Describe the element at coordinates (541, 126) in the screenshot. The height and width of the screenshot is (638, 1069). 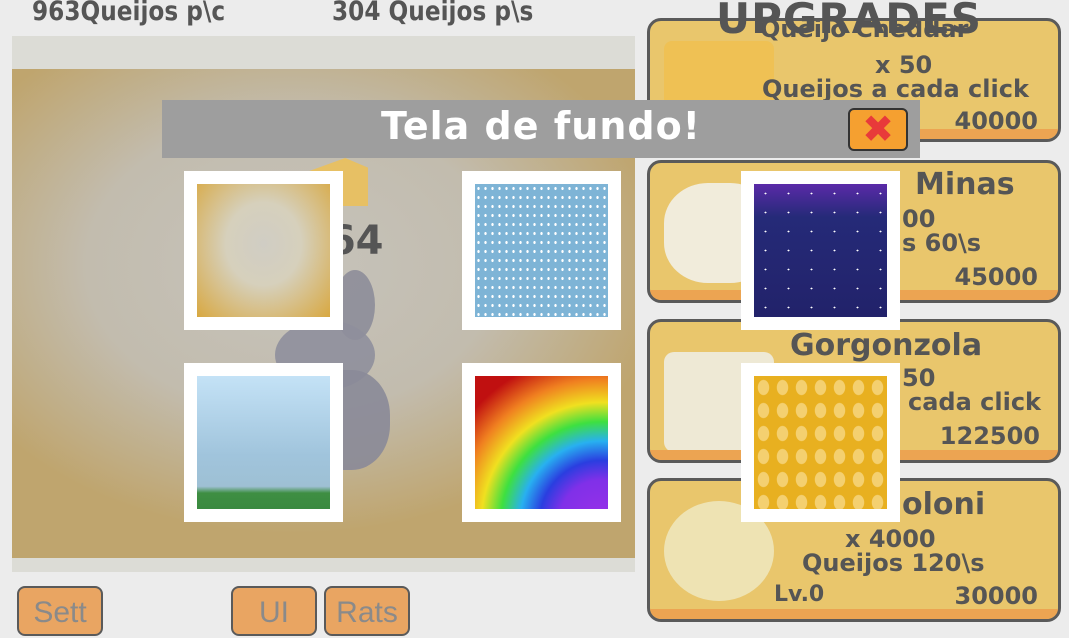
I see `modal-title: Tela de fundo!` at that location.